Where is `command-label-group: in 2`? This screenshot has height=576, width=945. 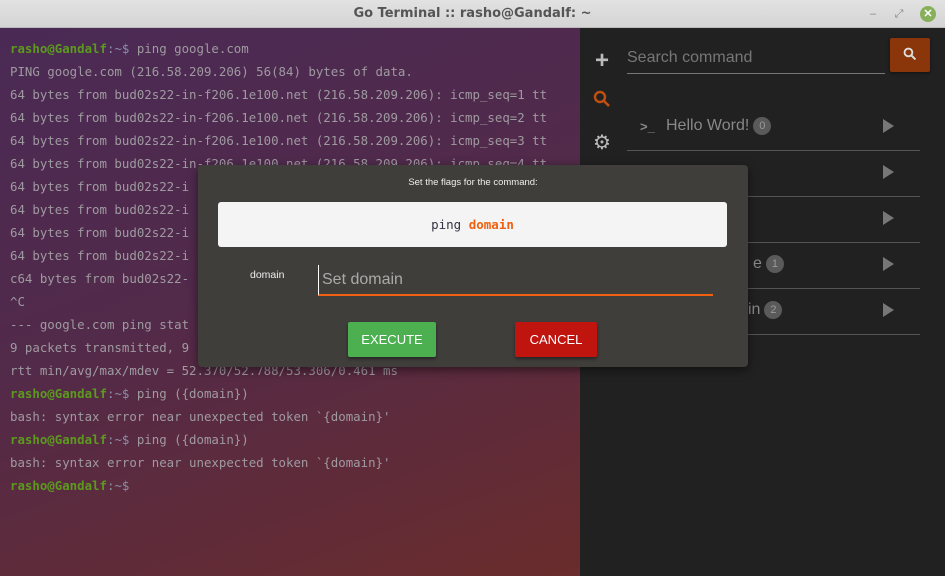
command-label-group: in 2 is located at coordinates (765, 310).